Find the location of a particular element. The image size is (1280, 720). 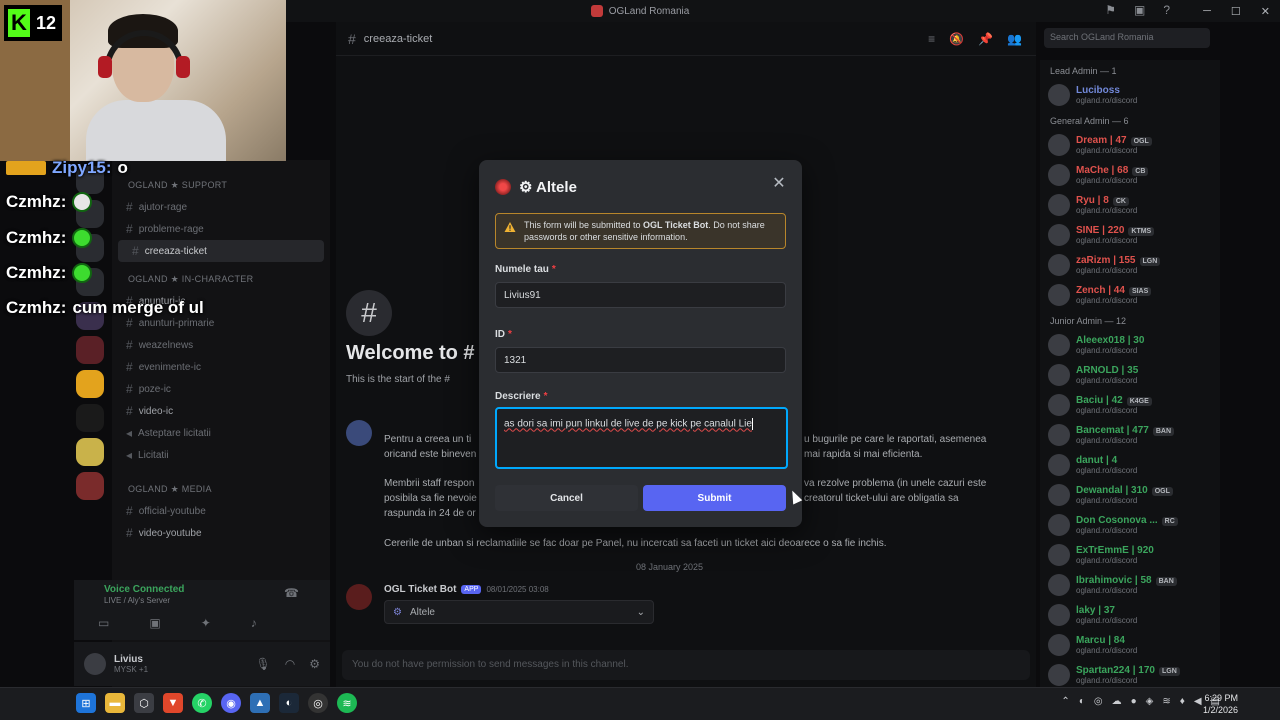

id-field: 1321 is located at coordinates (640, 360).